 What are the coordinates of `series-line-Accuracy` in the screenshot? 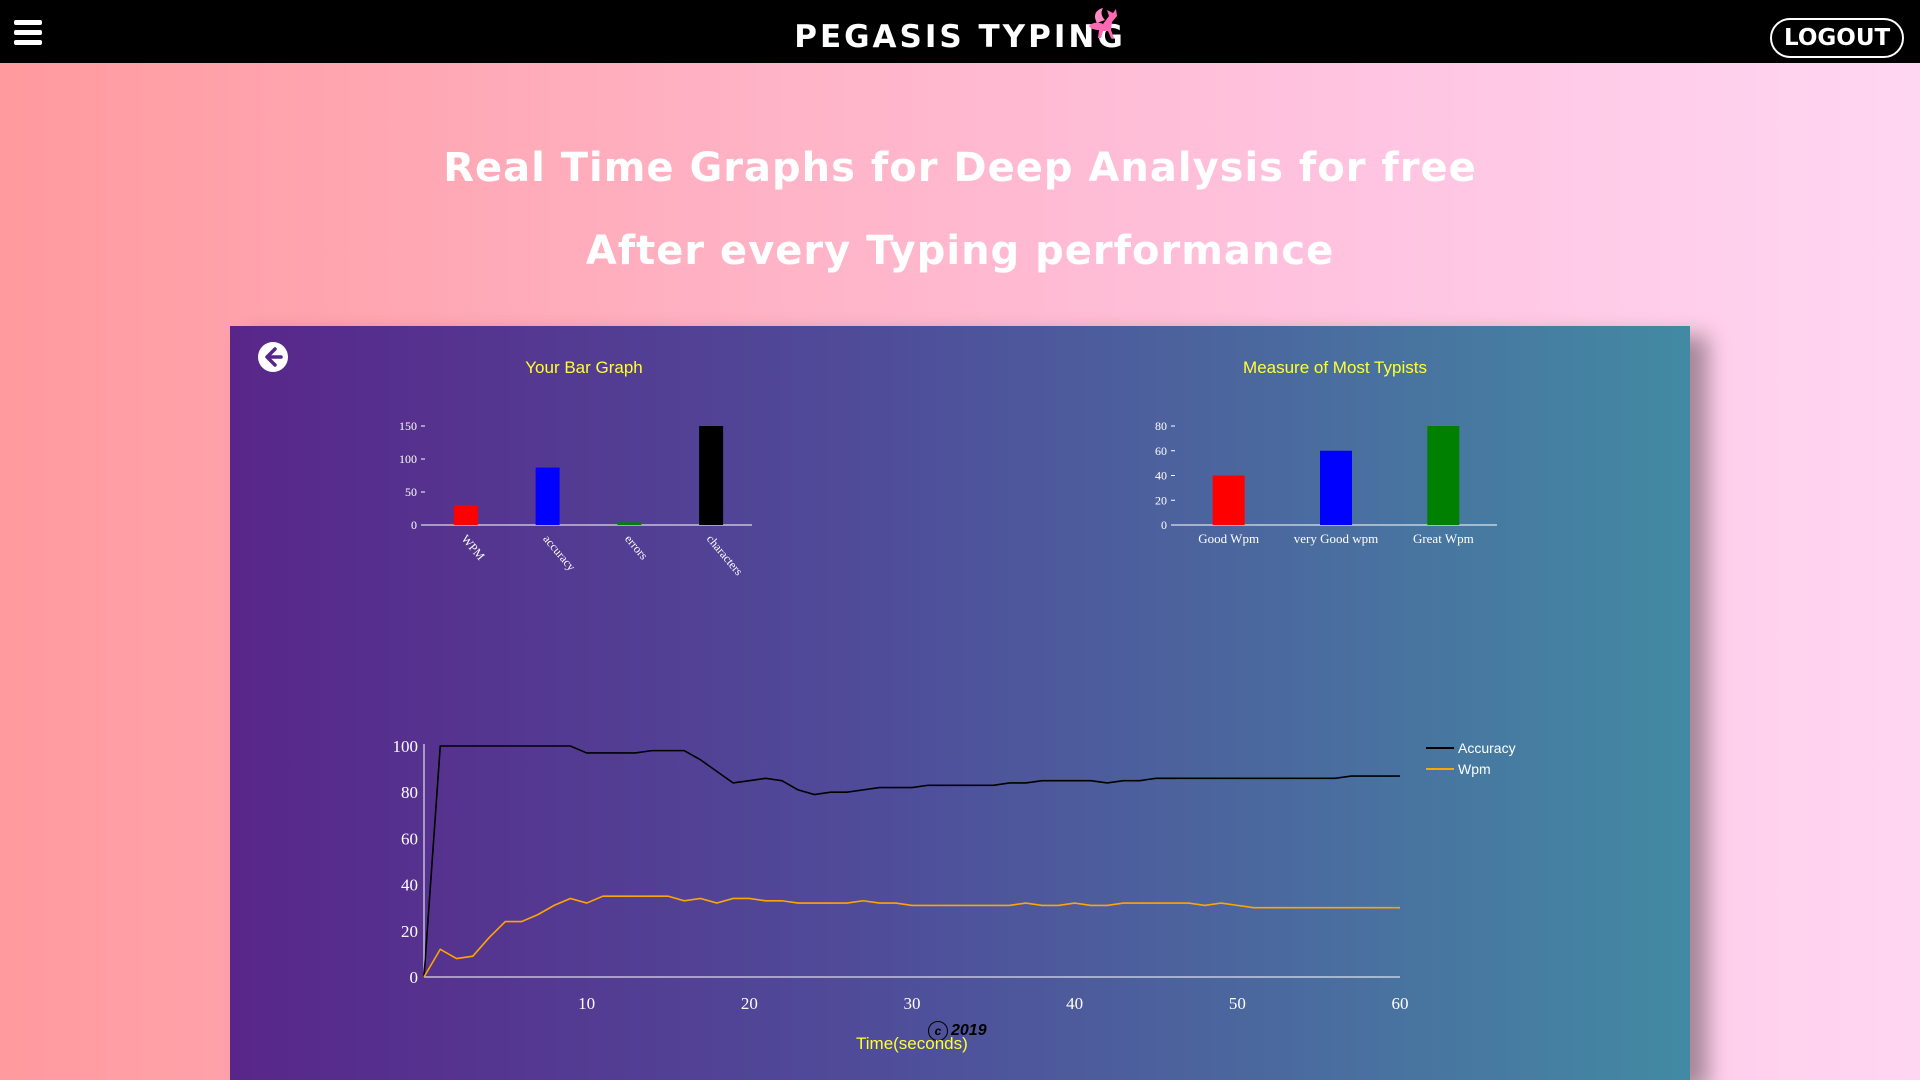 It's located at (911, 861).